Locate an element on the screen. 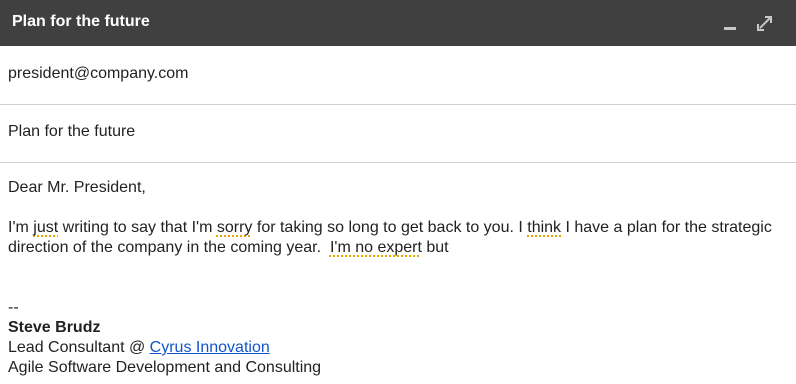 The image size is (796, 384). signature-role: Lead Consultant @ Cyrus Innovation is located at coordinates (400, 348).